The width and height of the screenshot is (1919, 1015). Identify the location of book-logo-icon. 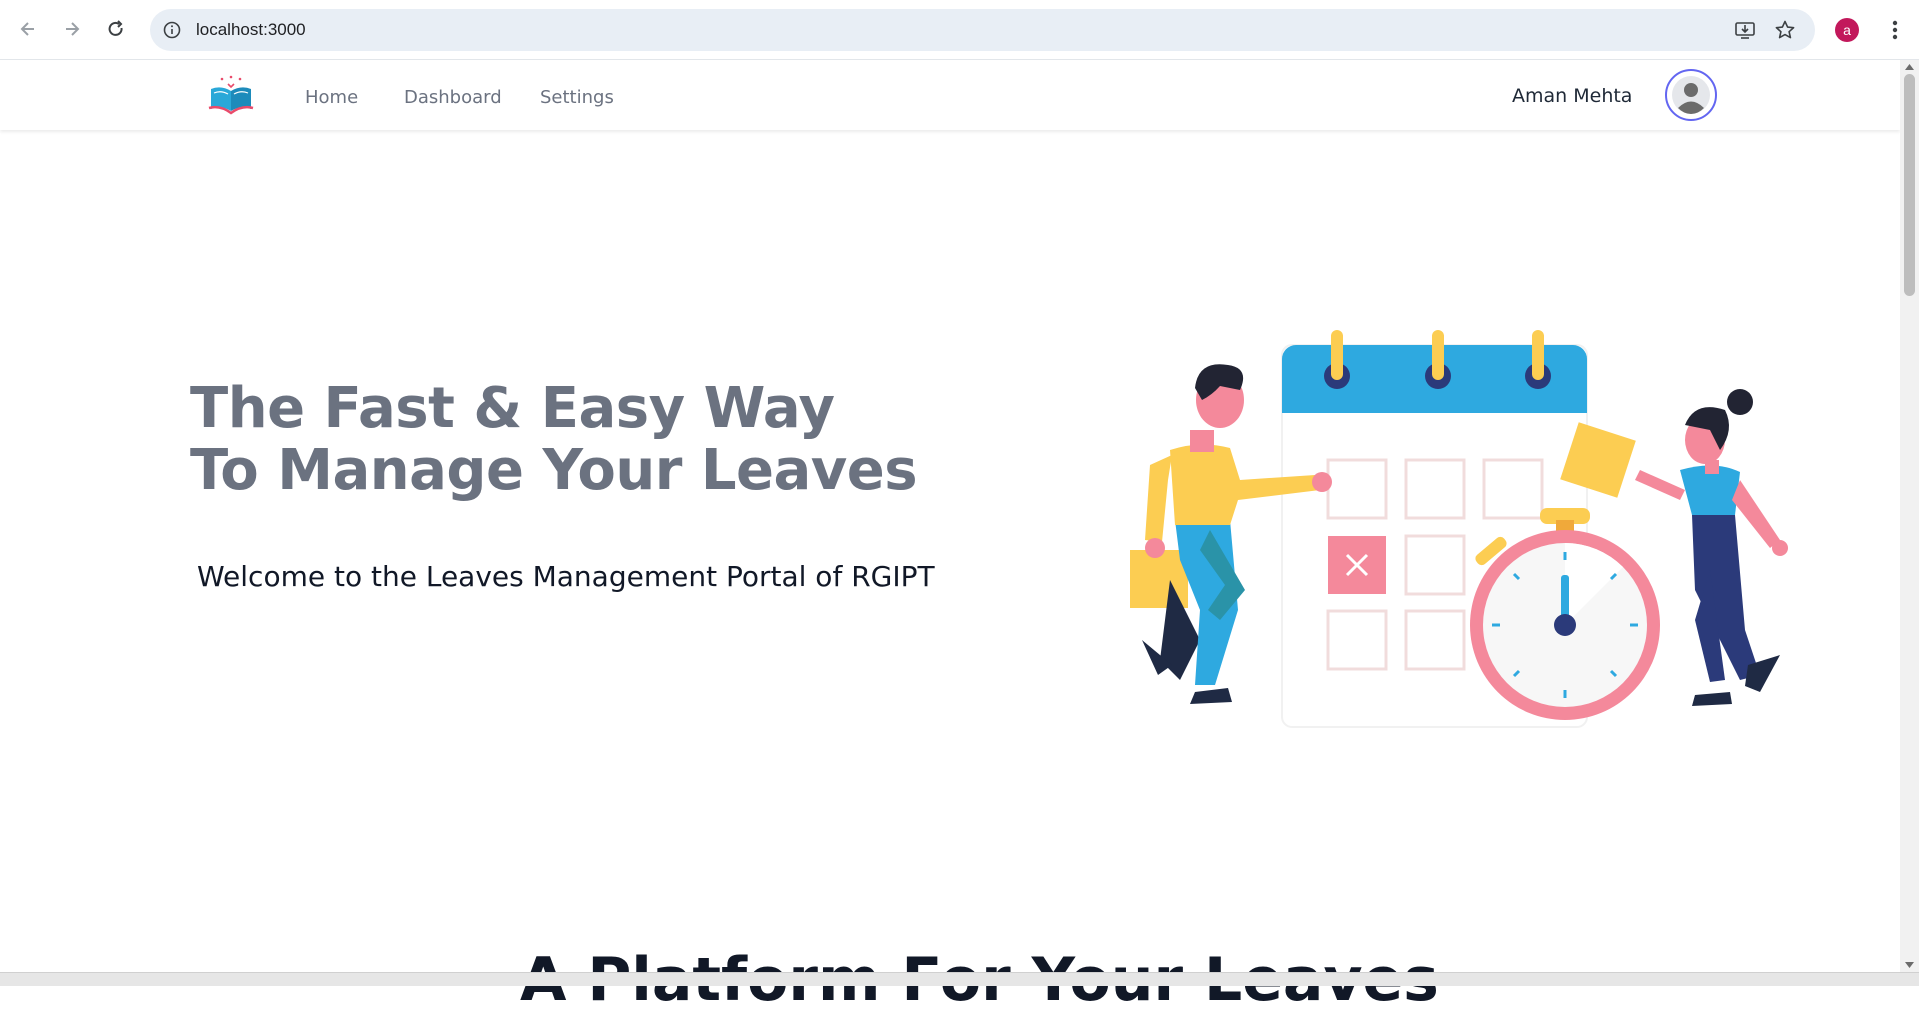
(231, 95).